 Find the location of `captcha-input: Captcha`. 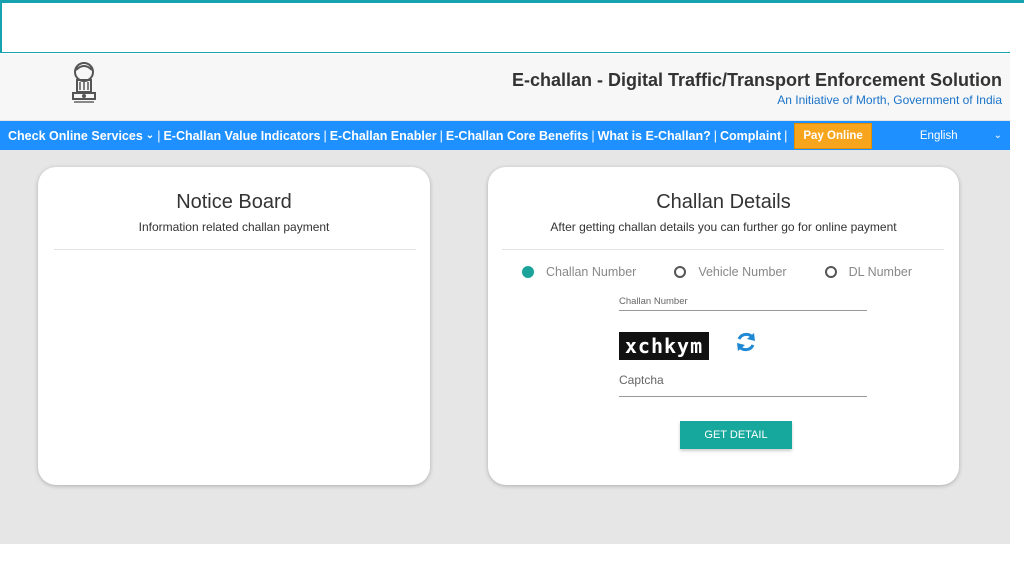

captcha-input: Captcha is located at coordinates (641, 380).